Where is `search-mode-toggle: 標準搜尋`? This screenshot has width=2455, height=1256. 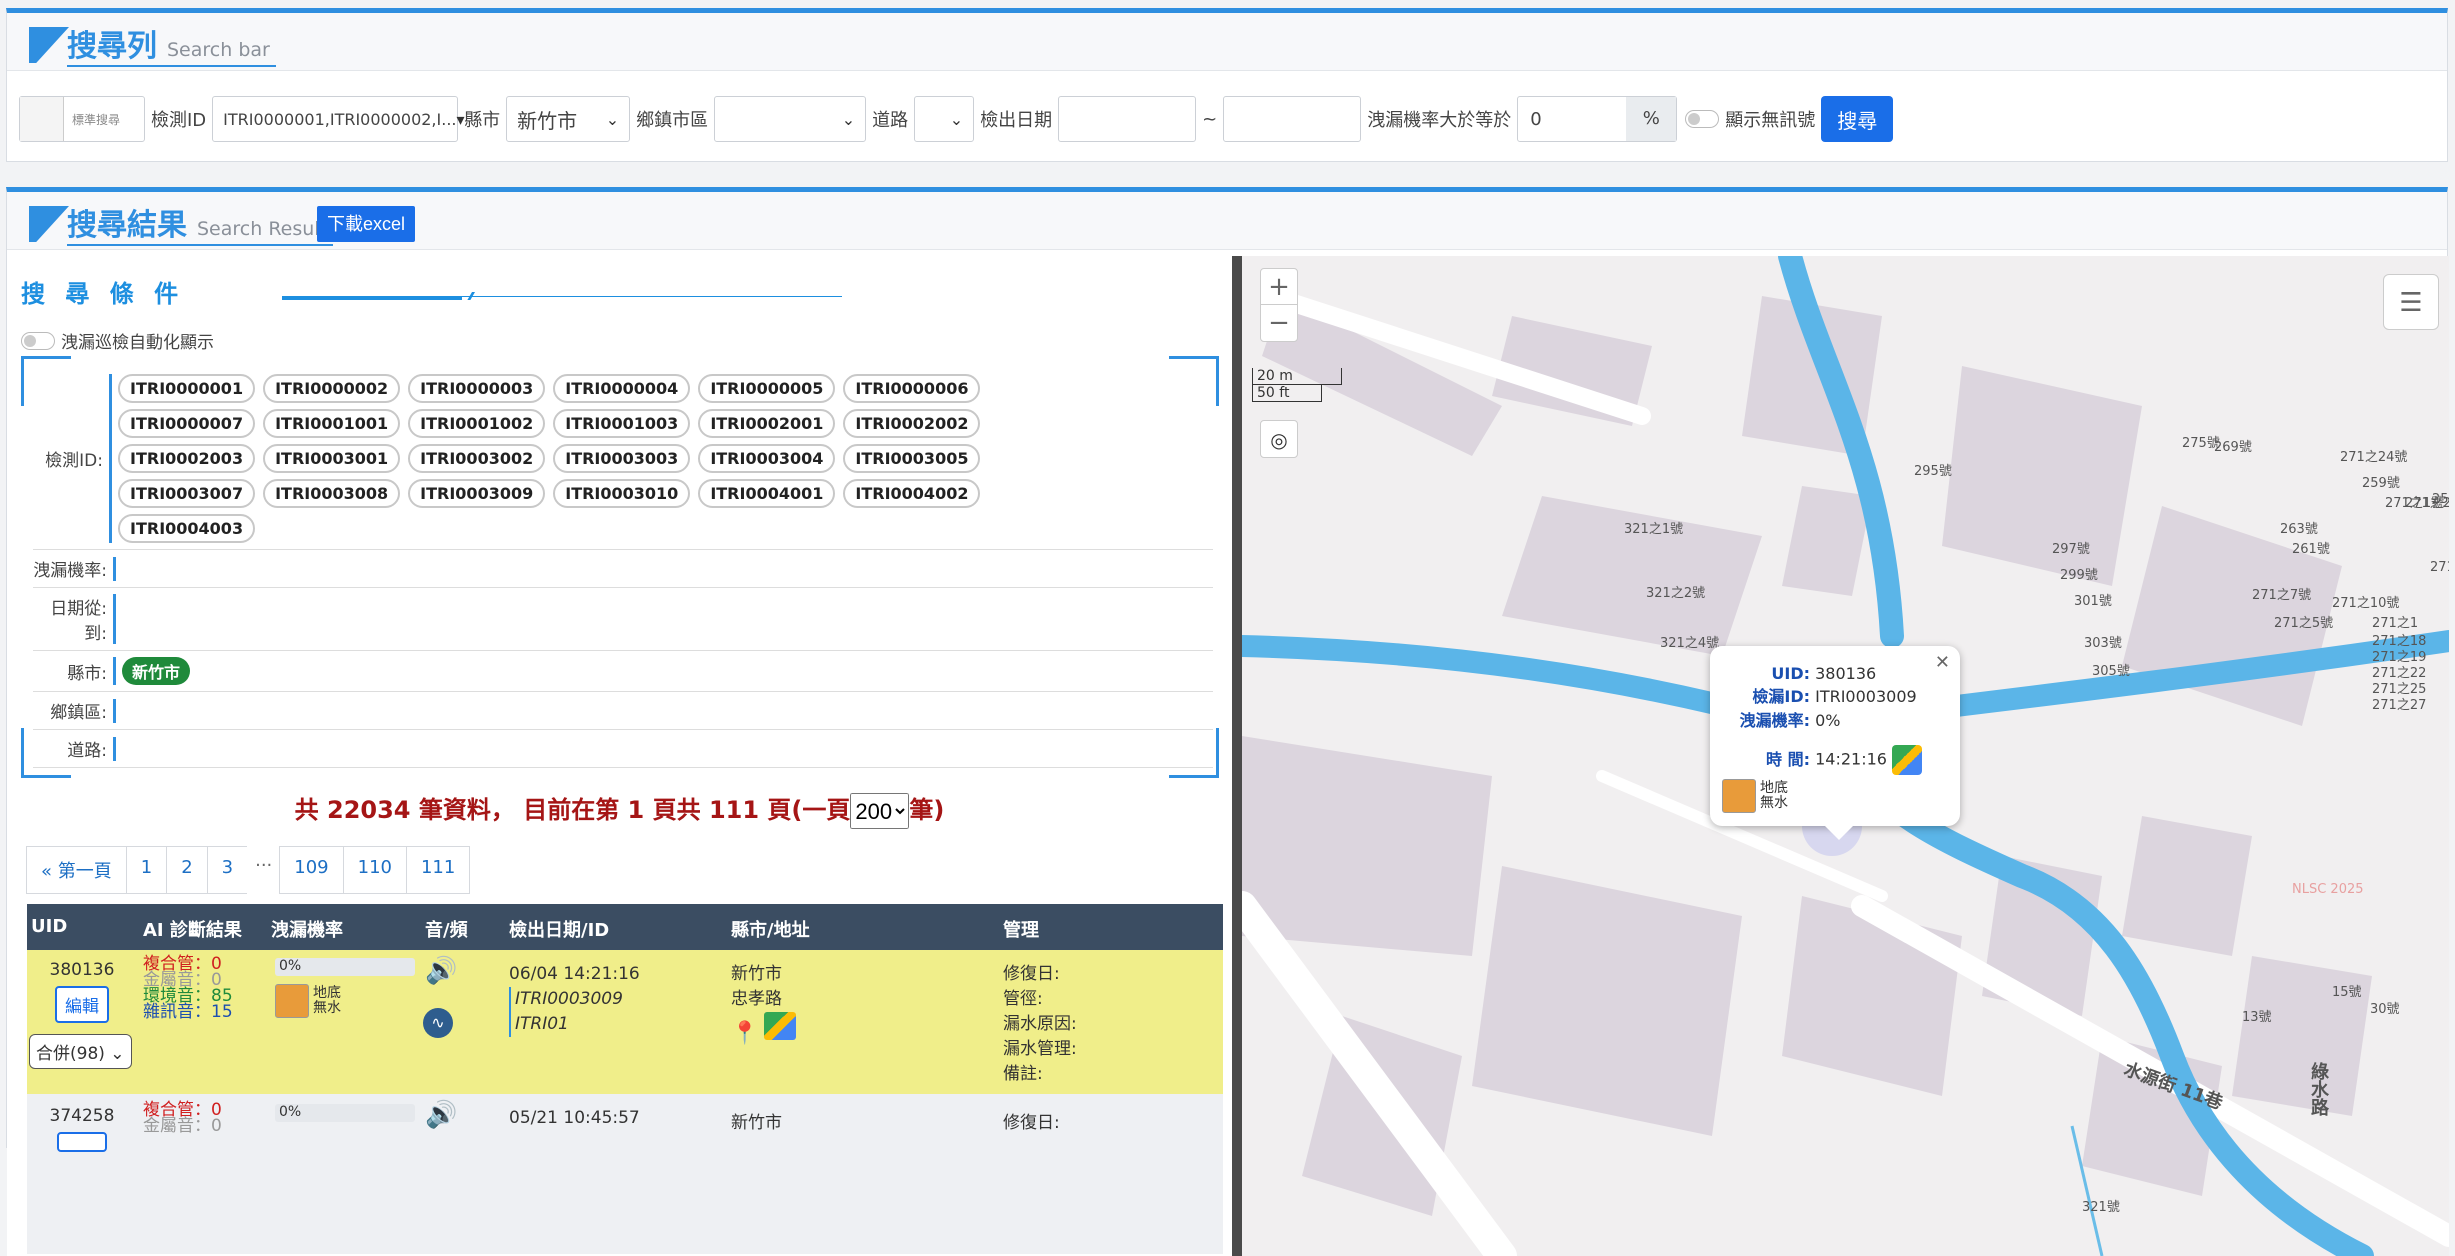 search-mode-toggle: 標準搜尋 is located at coordinates (82, 119).